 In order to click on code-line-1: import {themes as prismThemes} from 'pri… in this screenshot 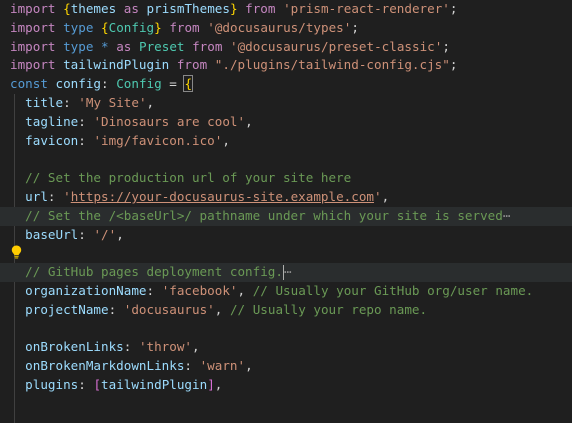, I will do `click(286, 9)`.